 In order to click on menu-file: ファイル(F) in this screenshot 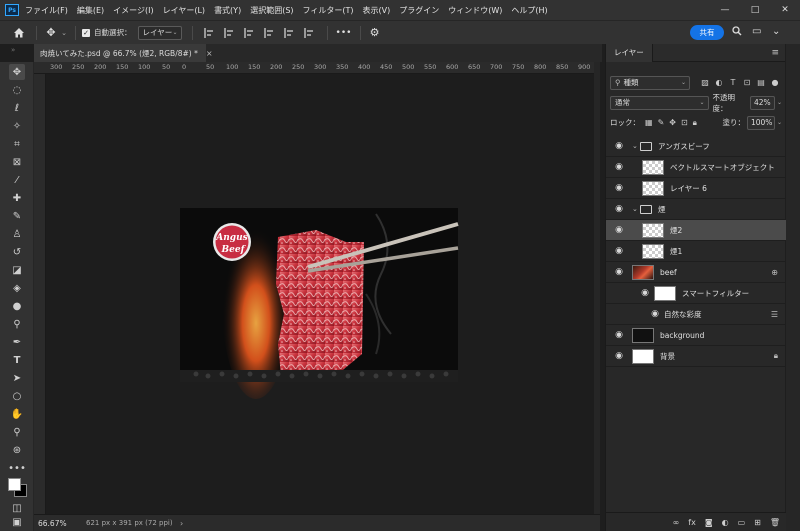, I will do `click(46, 10)`.